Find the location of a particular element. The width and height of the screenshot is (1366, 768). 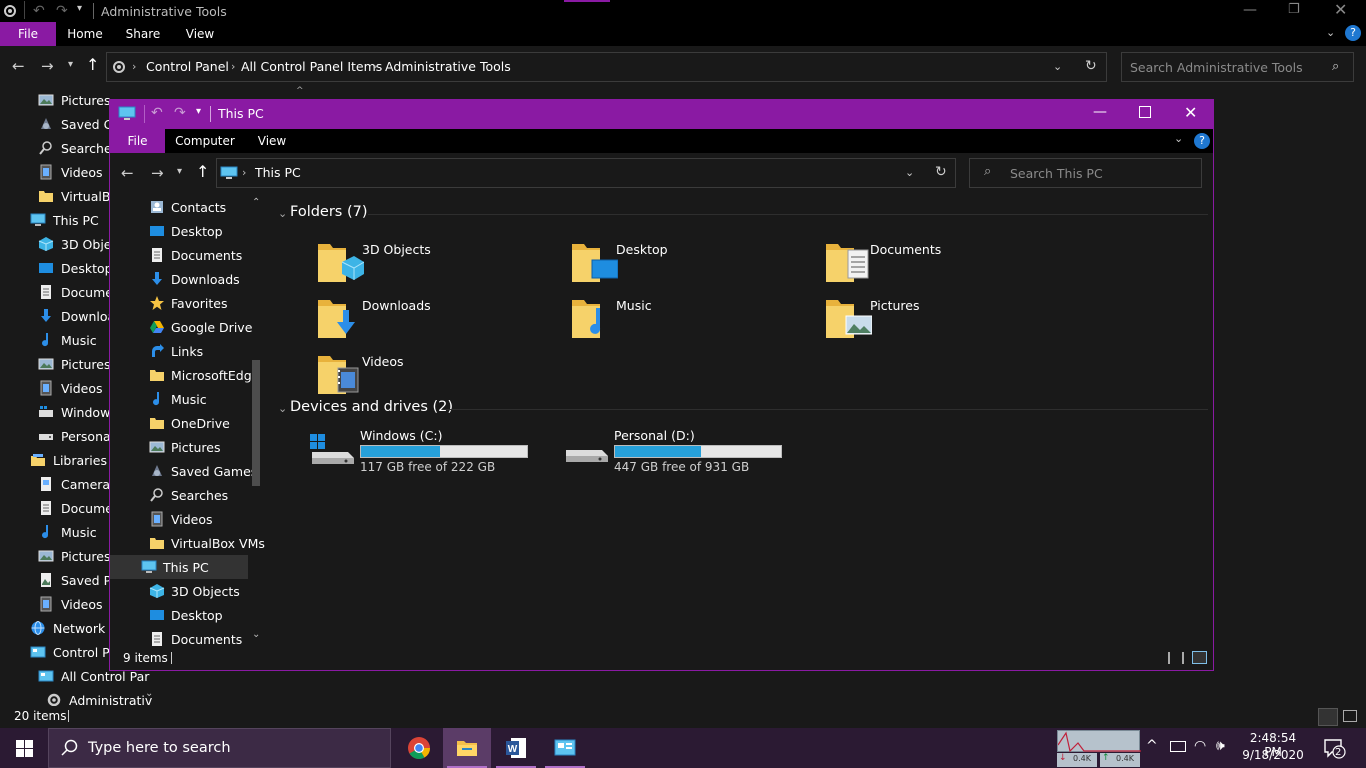

nav-item: Music is located at coordinates (179, 399).